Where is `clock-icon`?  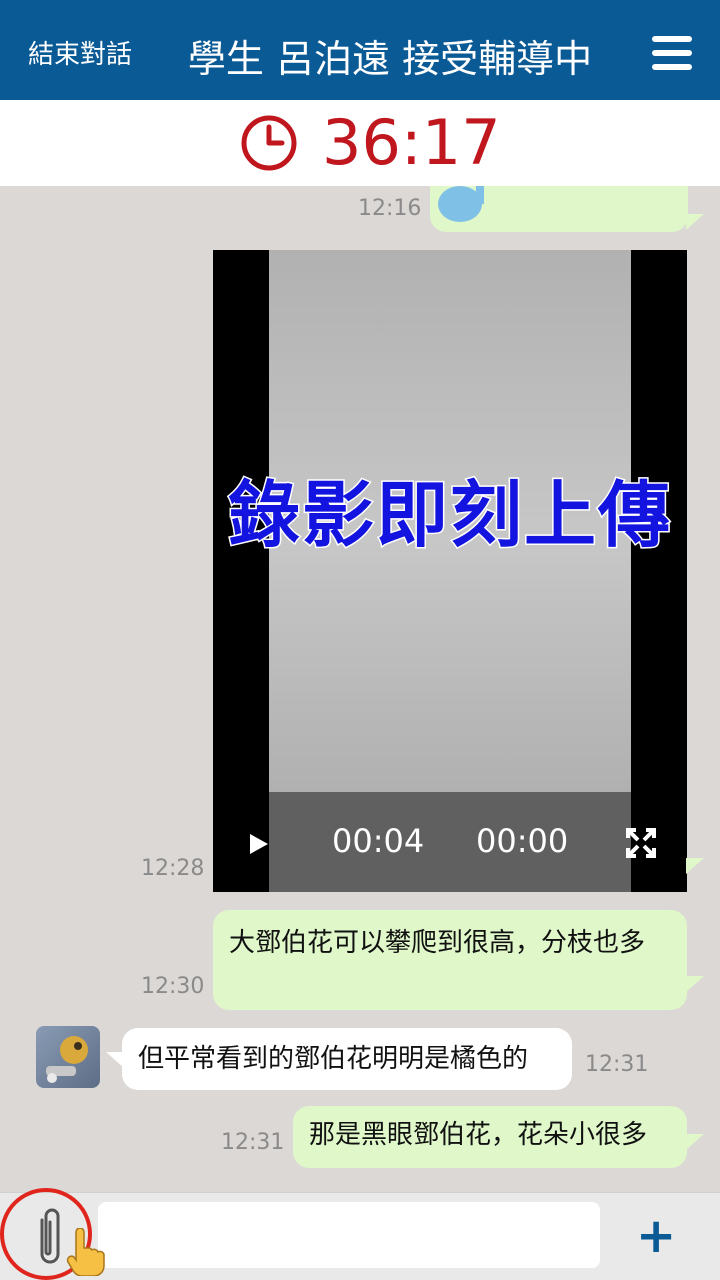 clock-icon is located at coordinates (269, 143).